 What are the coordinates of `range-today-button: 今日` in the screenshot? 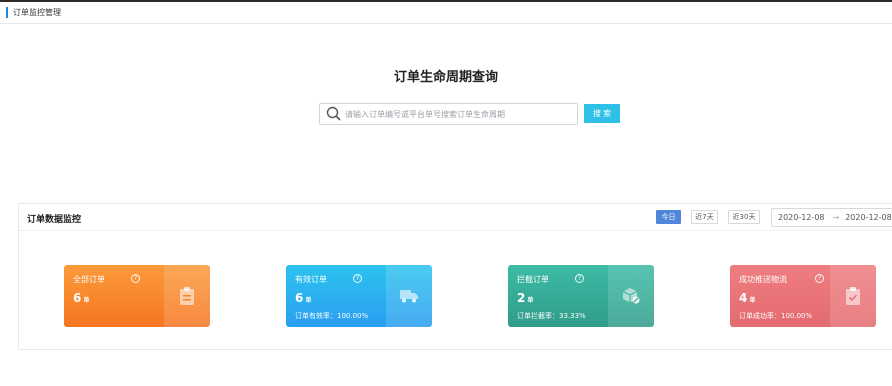 It's located at (668, 217).